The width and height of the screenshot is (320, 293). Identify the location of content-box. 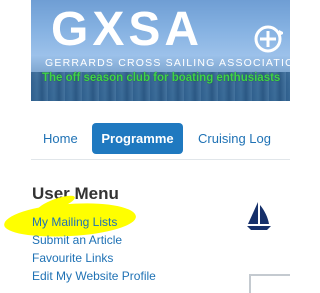
(269, 283).